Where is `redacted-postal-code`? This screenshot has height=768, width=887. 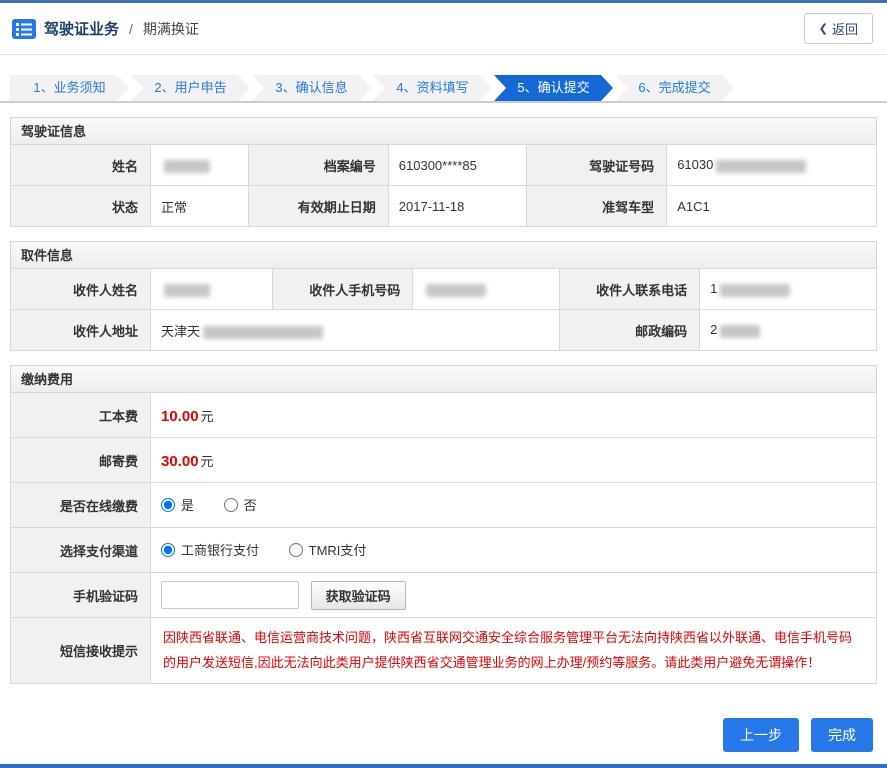 redacted-postal-code is located at coordinates (740, 331).